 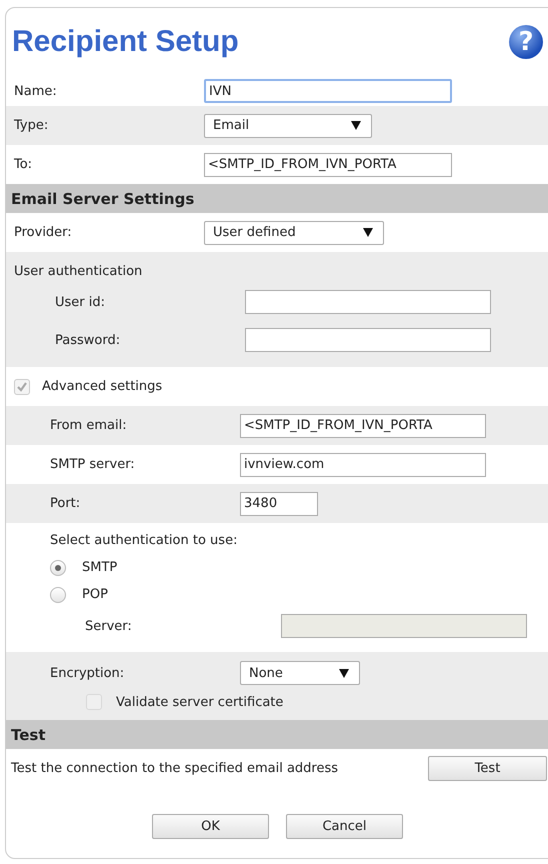 What do you see at coordinates (31, 125) in the screenshot?
I see `field-label: Type:` at bounding box center [31, 125].